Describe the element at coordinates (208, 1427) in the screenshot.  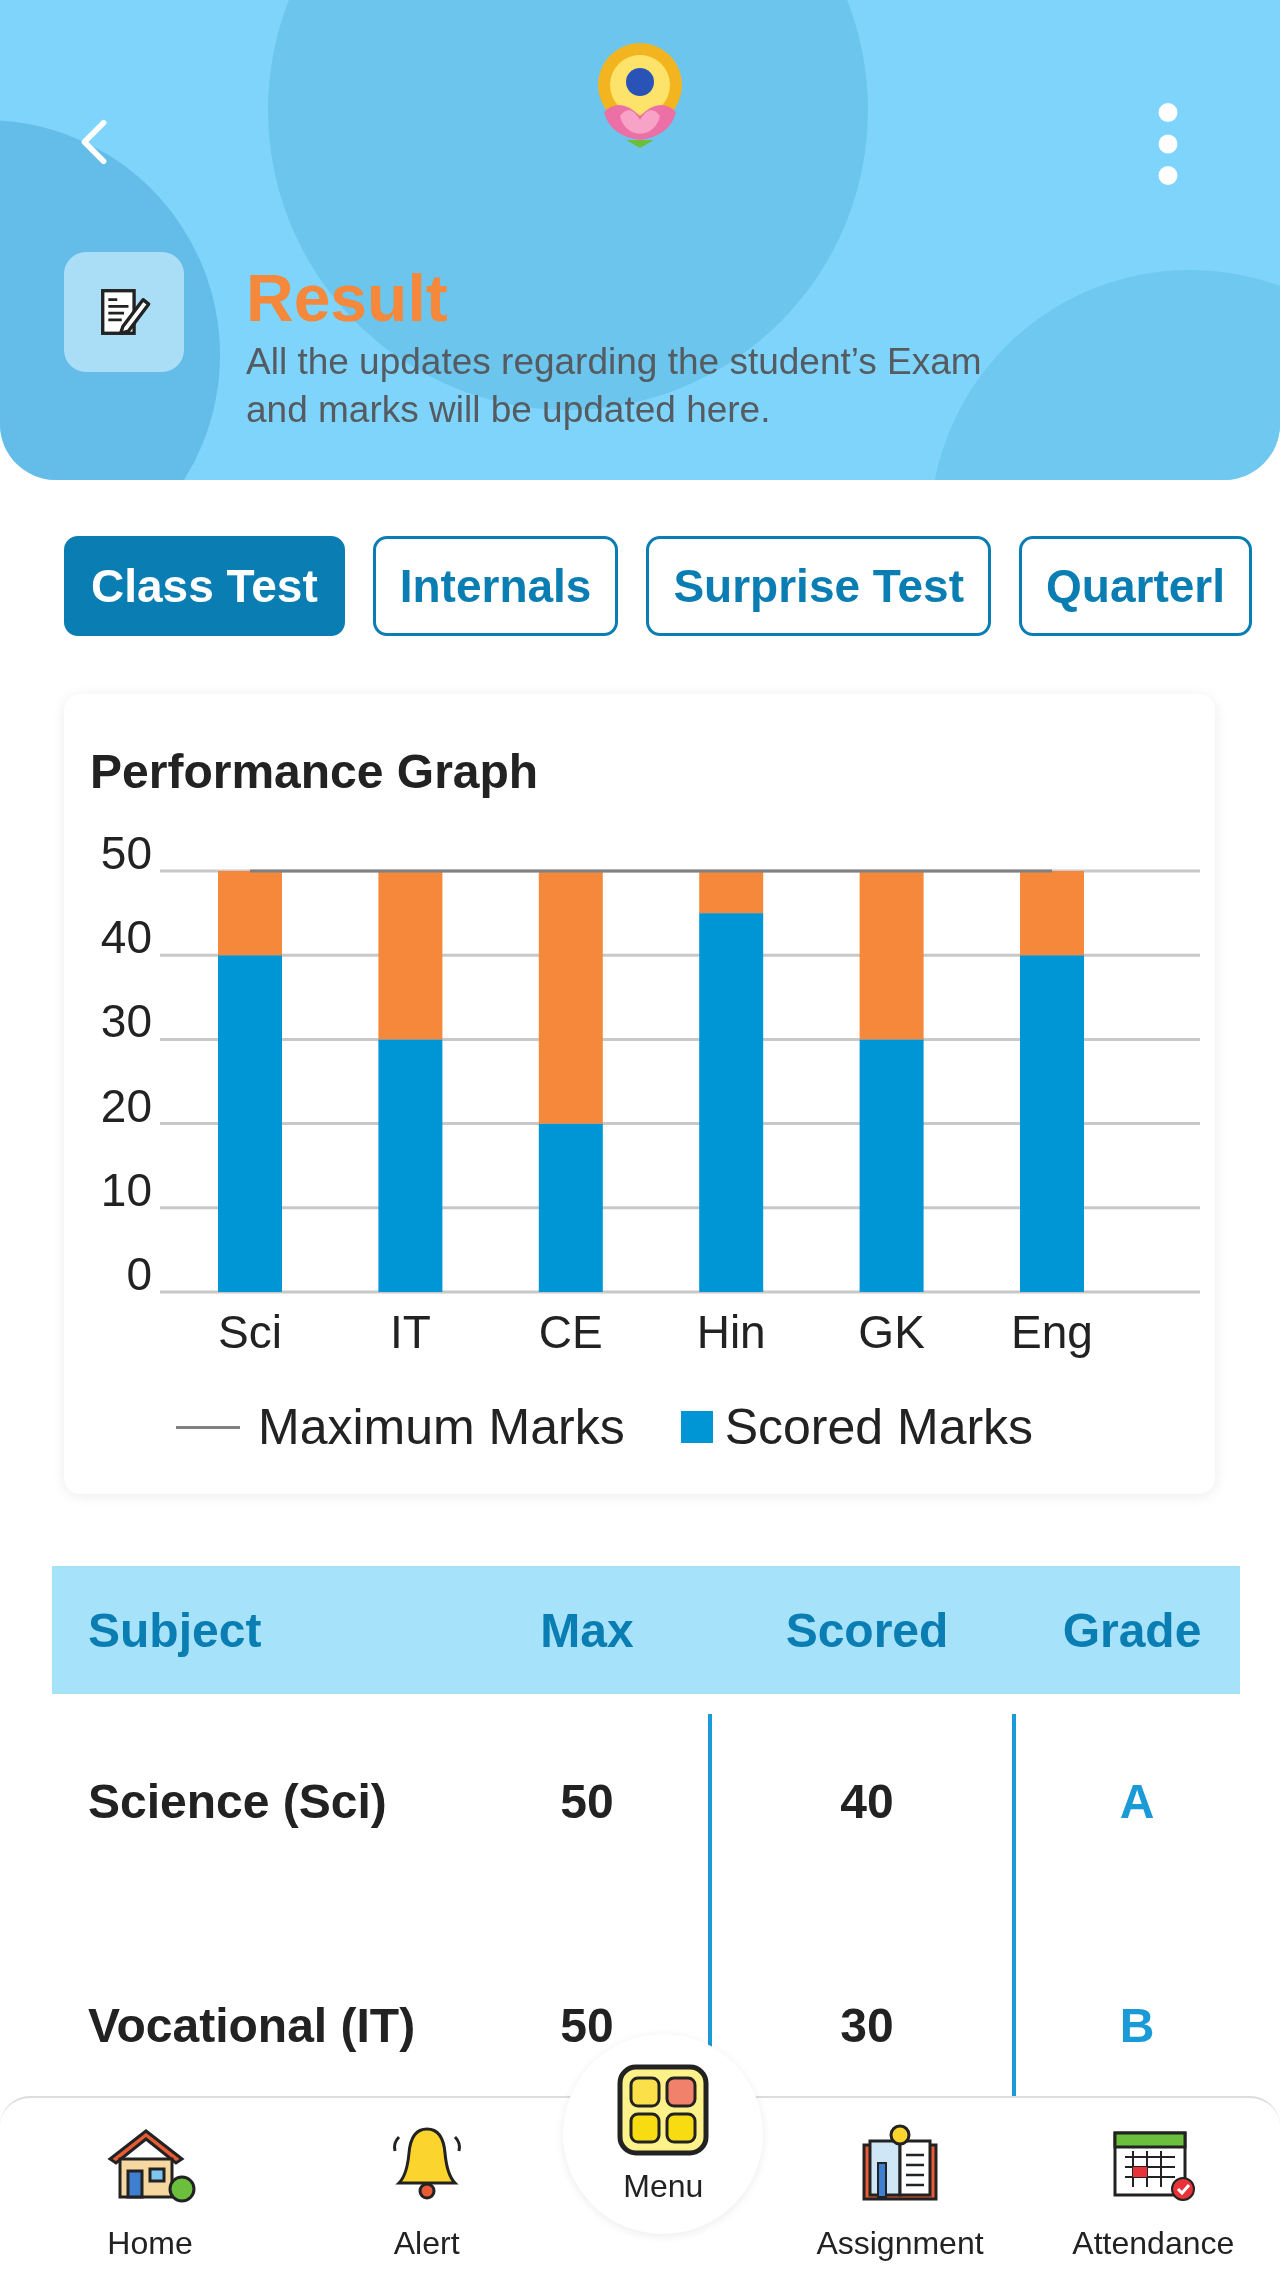
I see `legend-line-icon` at that location.